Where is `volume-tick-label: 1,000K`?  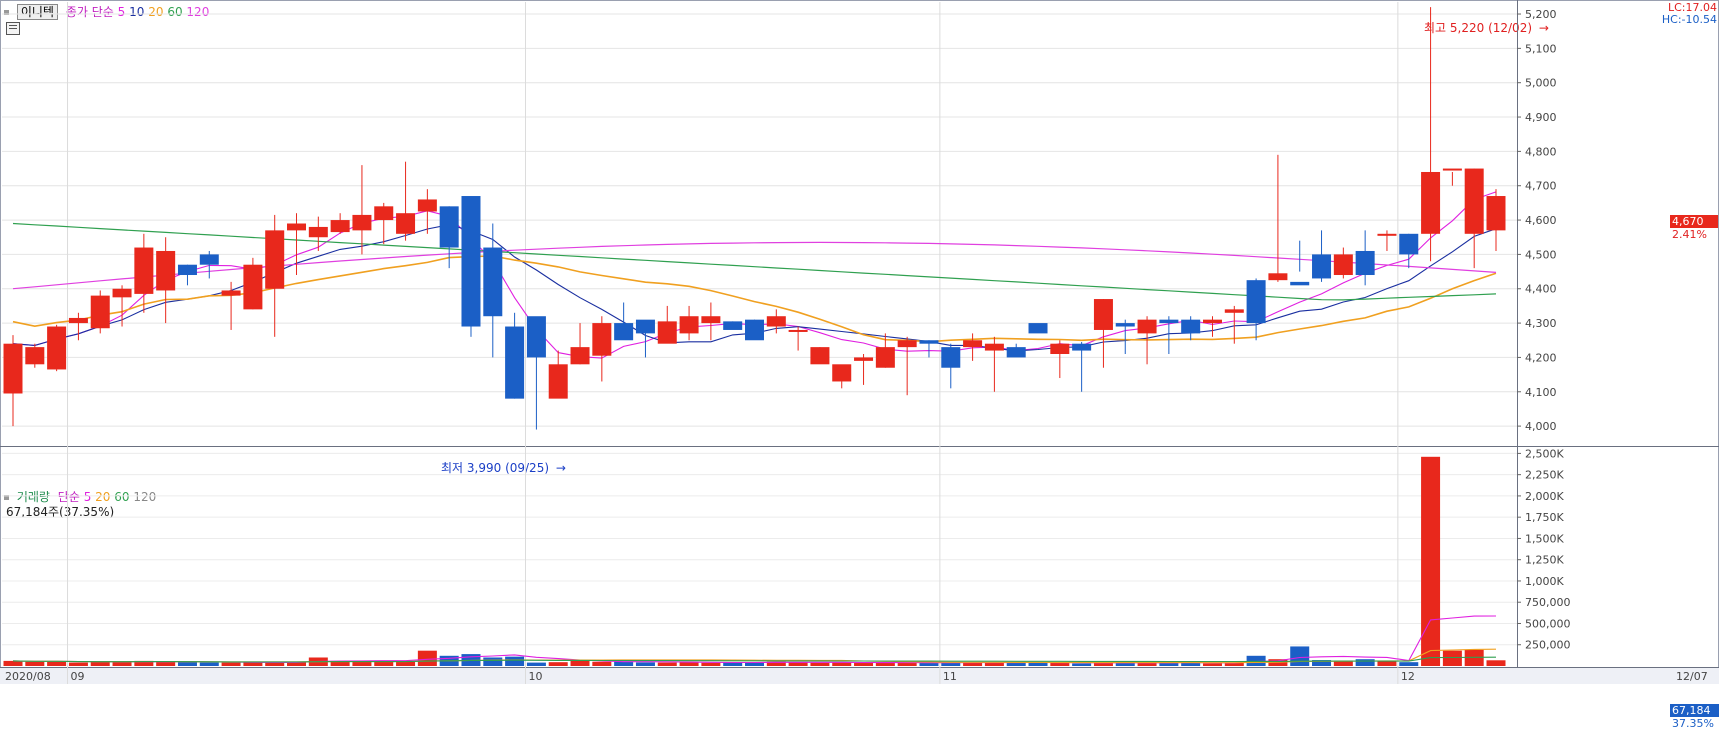
volume-tick-label: 1,000K is located at coordinates (1544, 581).